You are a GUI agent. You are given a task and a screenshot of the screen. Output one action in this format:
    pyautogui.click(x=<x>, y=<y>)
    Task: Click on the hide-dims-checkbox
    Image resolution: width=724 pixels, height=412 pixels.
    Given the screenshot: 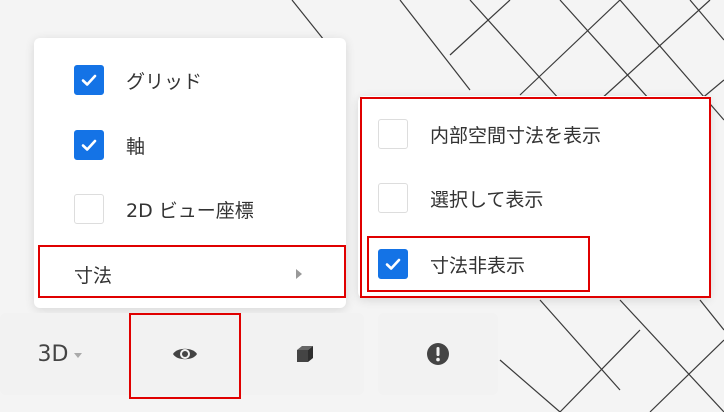 What is the action you would take?
    pyautogui.click(x=393, y=264)
    